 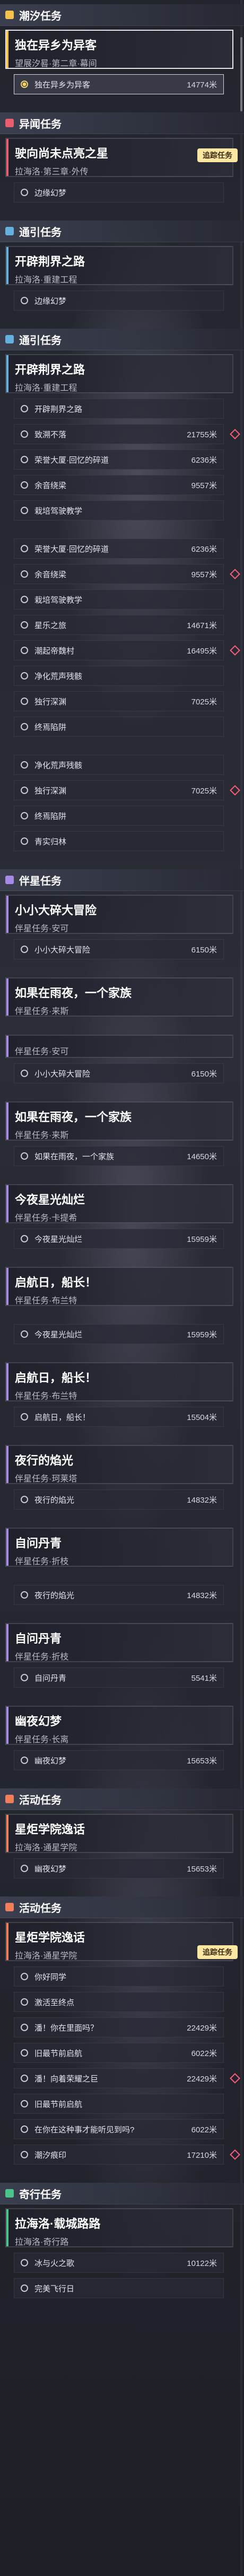 What do you see at coordinates (241, 74) in the screenshot?
I see `scrollbar-thumb` at bounding box center [241, 74].